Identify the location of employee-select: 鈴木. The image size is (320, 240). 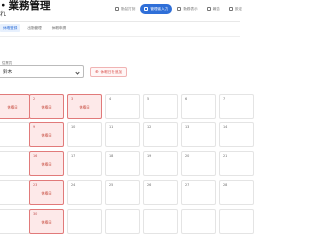
(42, 71).